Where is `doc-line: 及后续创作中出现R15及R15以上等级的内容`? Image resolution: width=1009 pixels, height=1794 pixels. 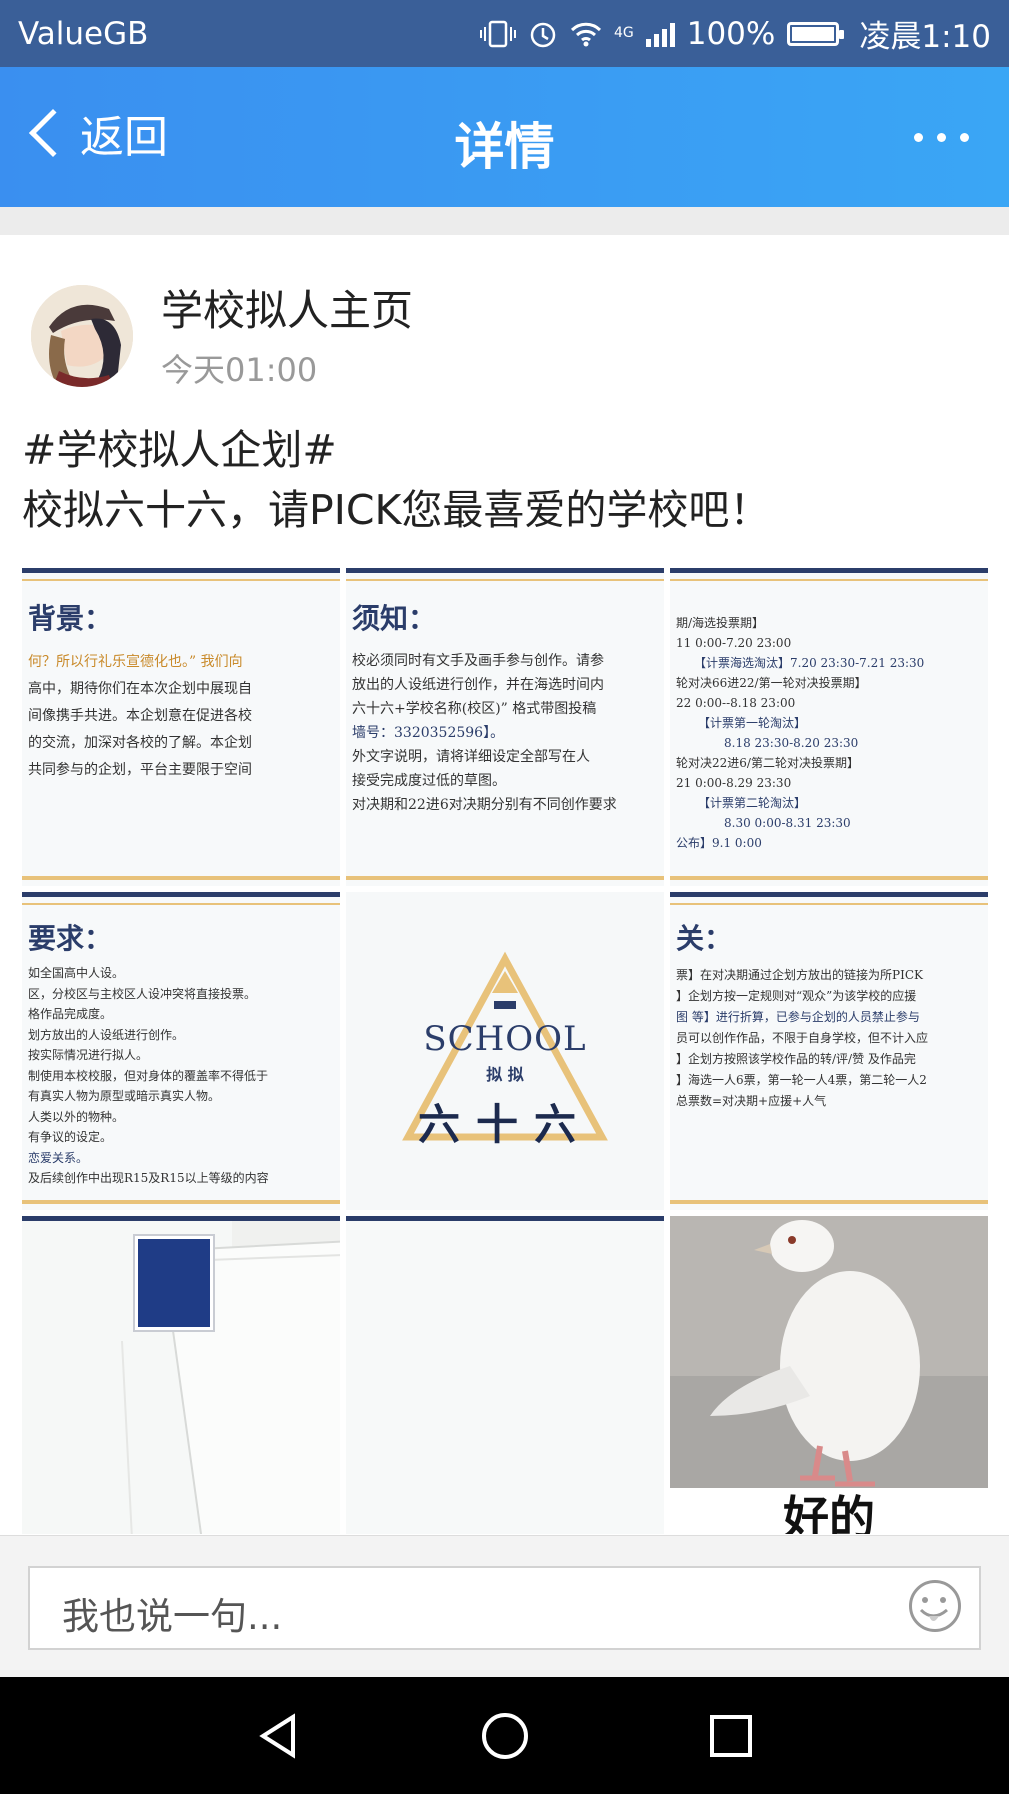
doc-line: 及后续创作中出现R15及R15以上等级的内容 is located at coordinates (148, 1178).